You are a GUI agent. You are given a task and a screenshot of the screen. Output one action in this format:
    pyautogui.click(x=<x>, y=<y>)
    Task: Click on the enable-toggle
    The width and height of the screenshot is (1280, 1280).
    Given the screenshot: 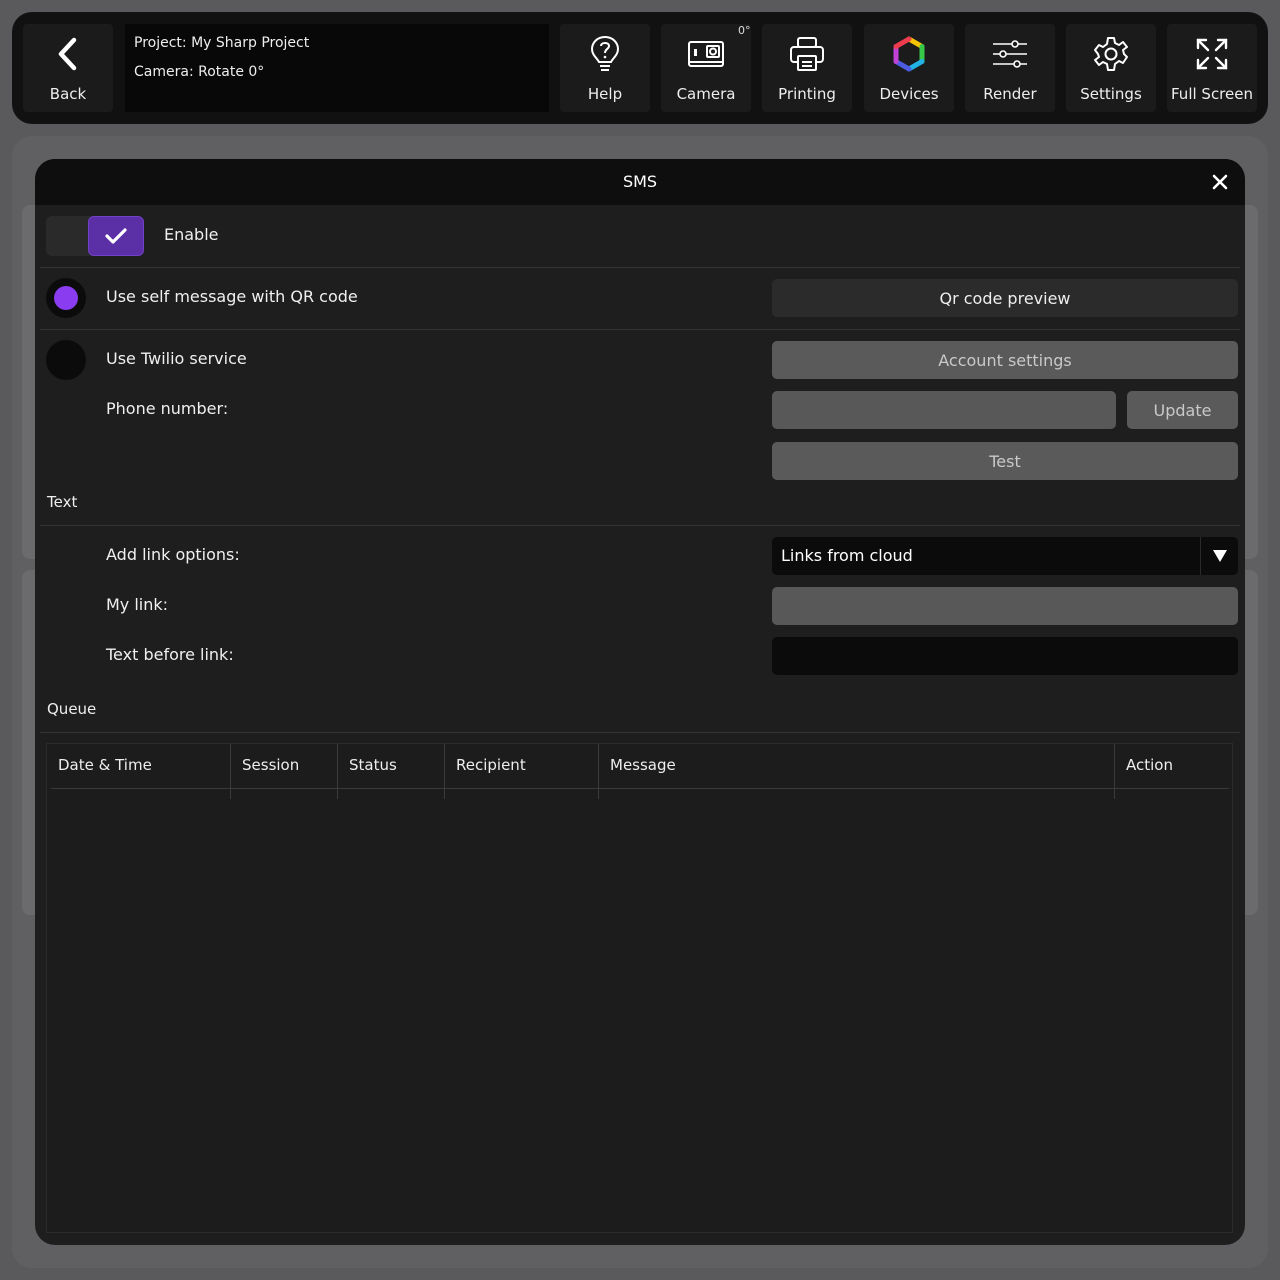 What is the action you would take?
    pyautogui.click(x=95, y=236)
    